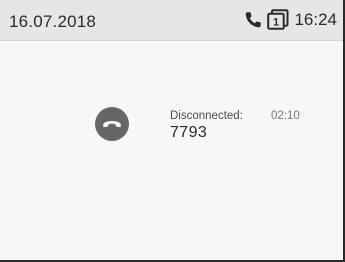 The height and width of the screenshot is (262, 345). What do you see at coordinates (253, 20) in the screenshot?
I see `phone-icon` at bounding box center [253, 20].